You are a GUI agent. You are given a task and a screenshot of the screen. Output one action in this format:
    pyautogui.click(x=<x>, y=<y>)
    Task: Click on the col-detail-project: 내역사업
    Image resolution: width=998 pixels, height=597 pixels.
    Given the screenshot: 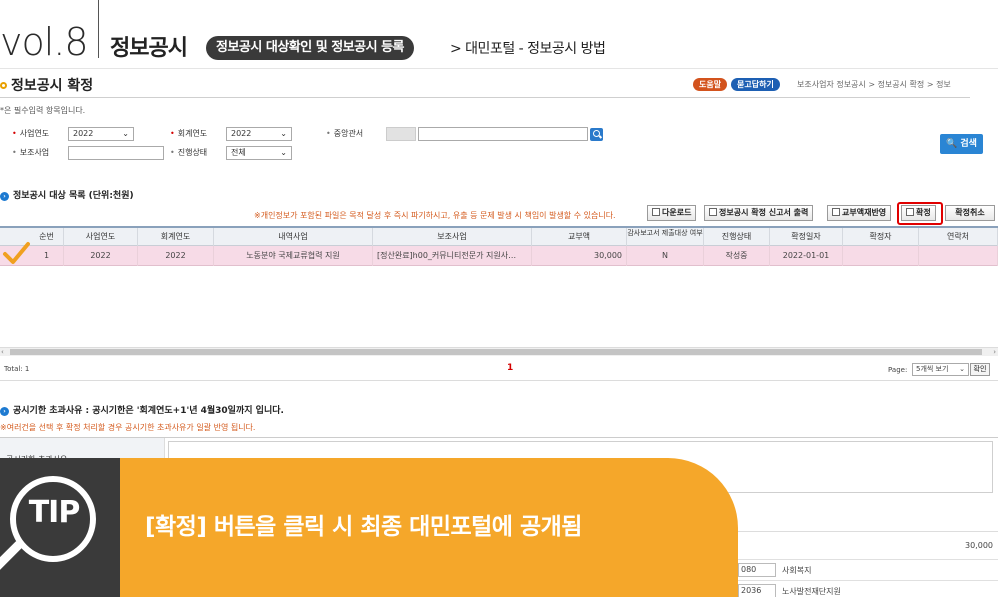 What is the action you would take?
    pyautogui.click(x=293, y=237)
    